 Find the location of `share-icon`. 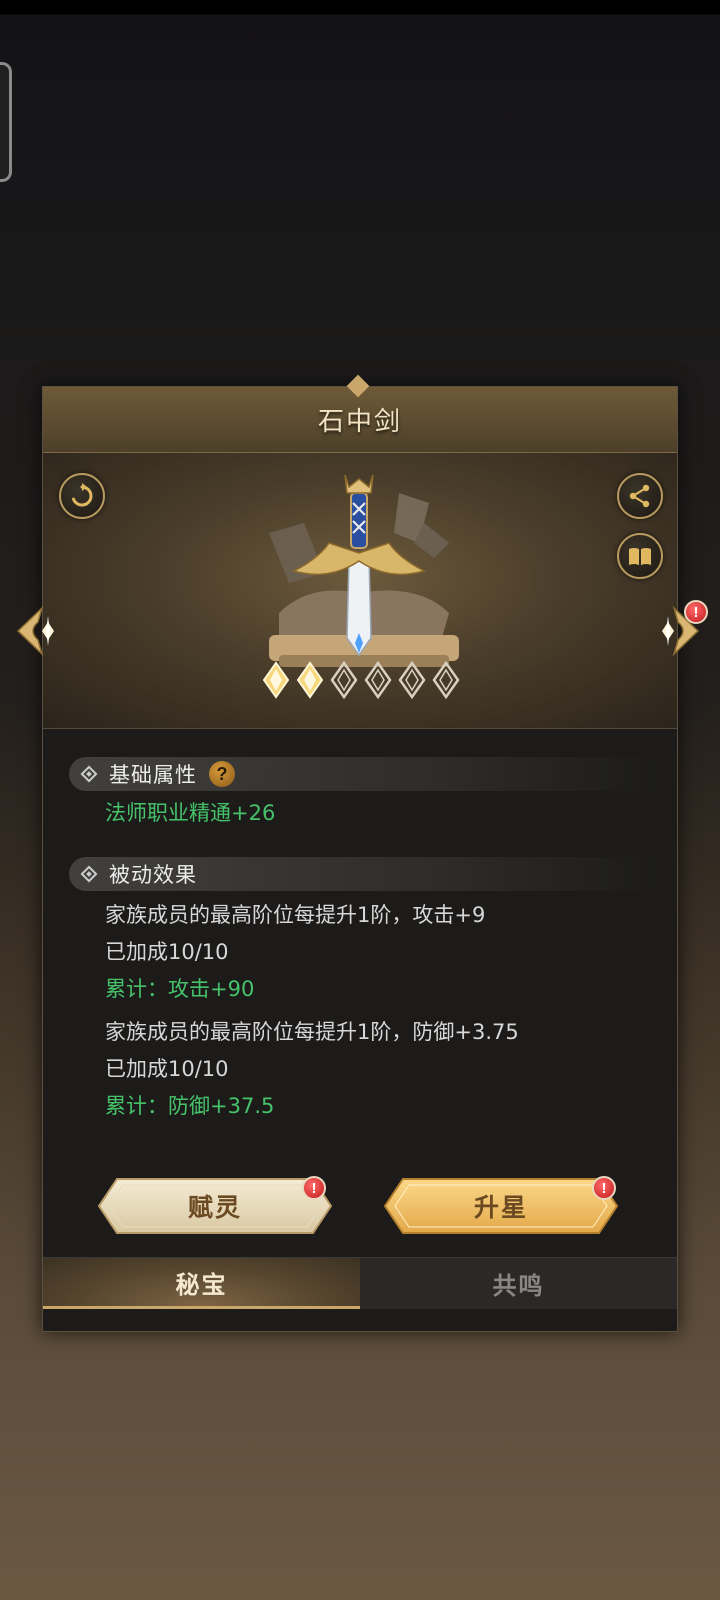

share-icon is located at coordinates (639, 496).